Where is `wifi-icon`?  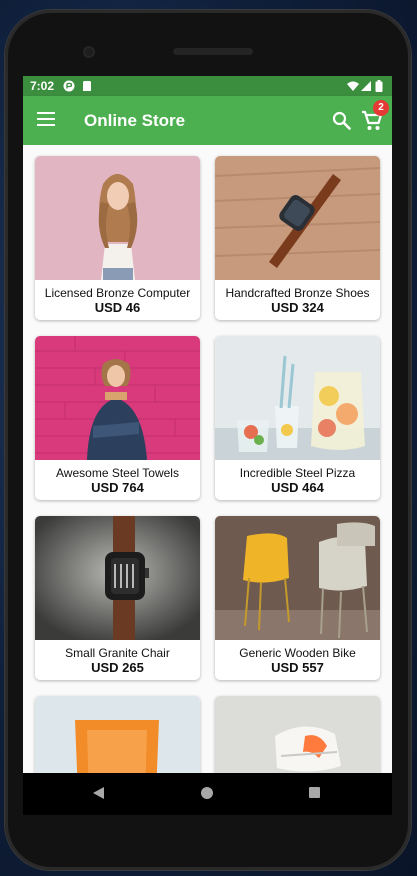 wifi-icon is located at coordinates (353, 86).